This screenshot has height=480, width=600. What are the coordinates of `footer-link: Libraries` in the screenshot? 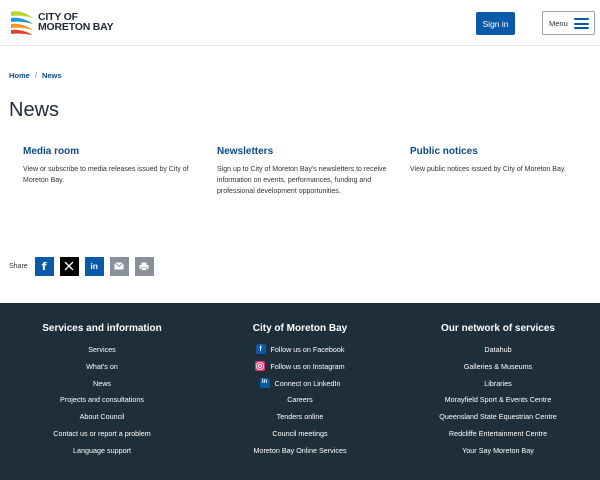 It's located at (498, 386).